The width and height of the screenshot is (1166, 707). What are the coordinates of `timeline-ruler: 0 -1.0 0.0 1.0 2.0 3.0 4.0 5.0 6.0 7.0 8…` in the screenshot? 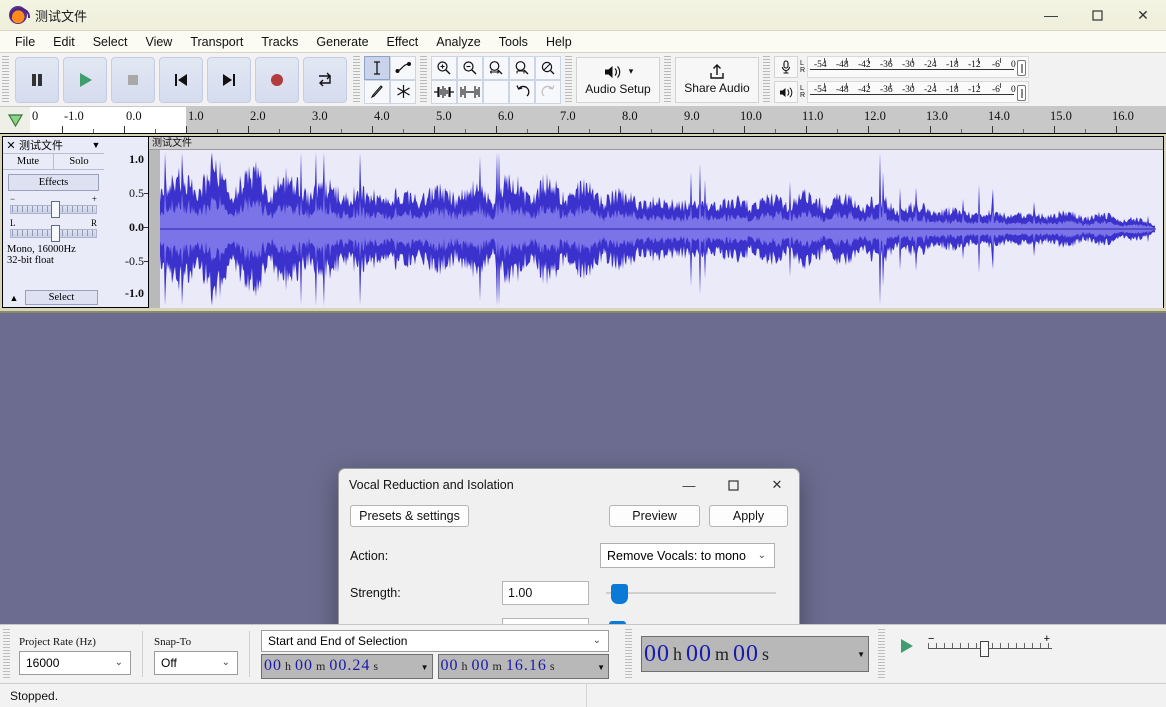 It's located at (598, 120).